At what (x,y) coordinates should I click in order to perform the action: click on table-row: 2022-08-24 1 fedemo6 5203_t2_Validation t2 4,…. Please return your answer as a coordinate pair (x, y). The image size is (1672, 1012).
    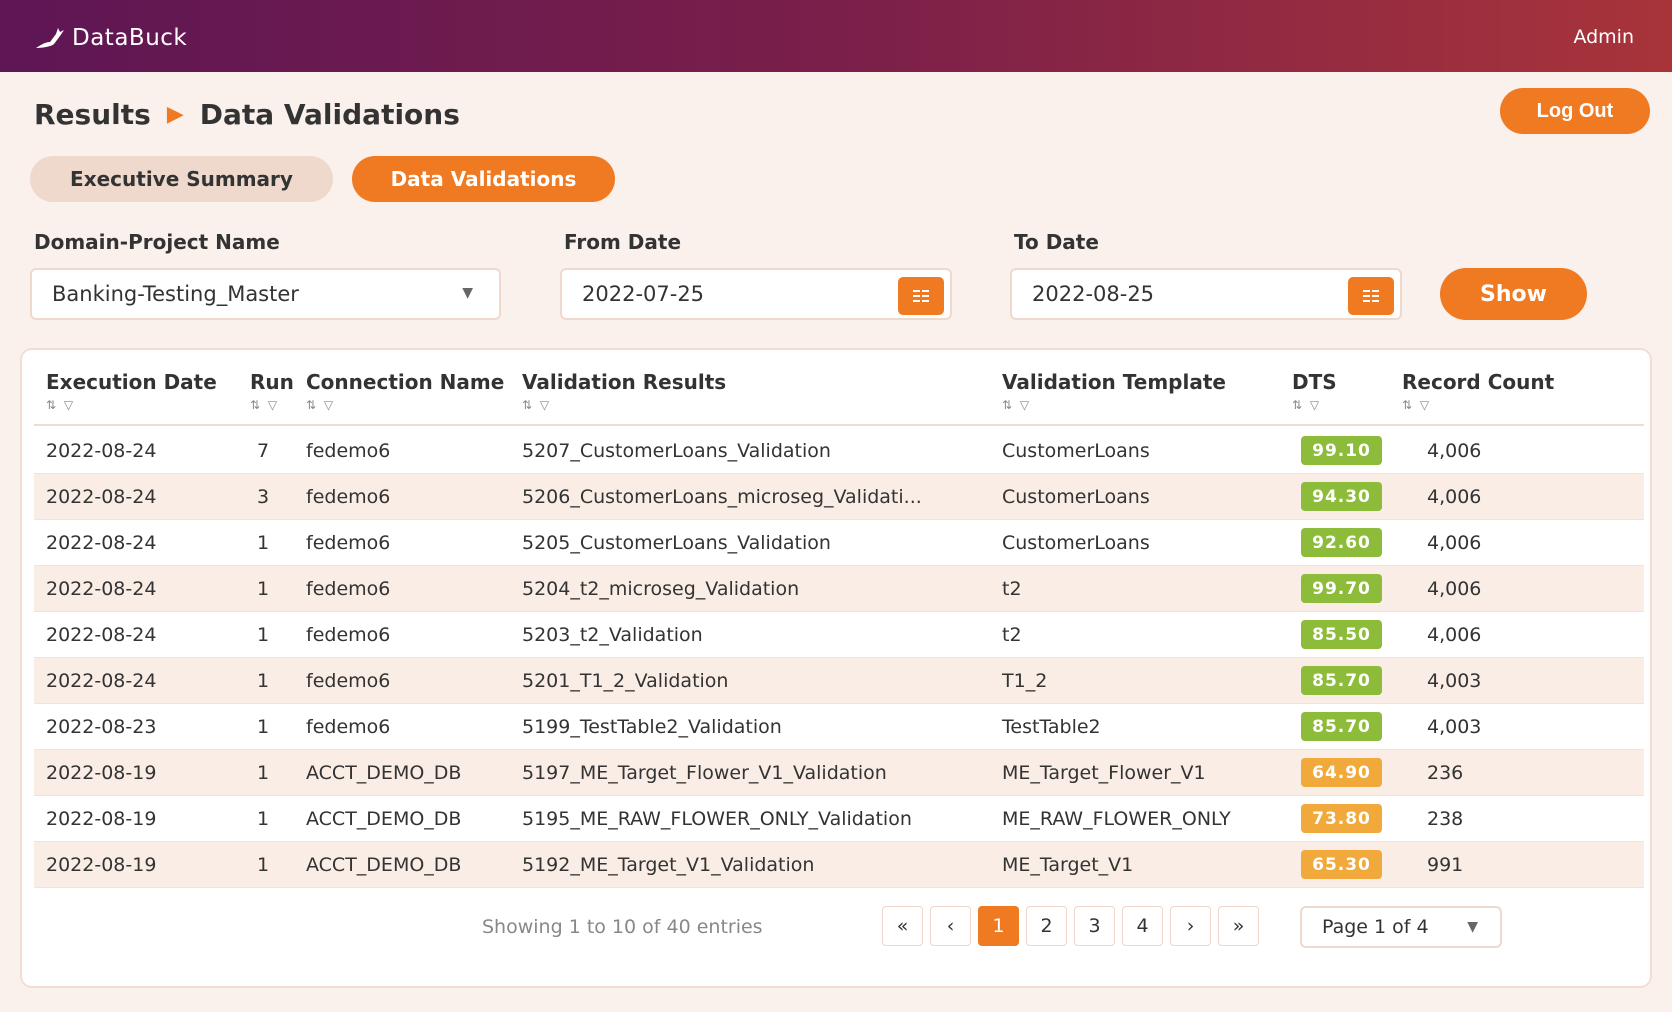
    Looking at the image, I should click on (839, 635).